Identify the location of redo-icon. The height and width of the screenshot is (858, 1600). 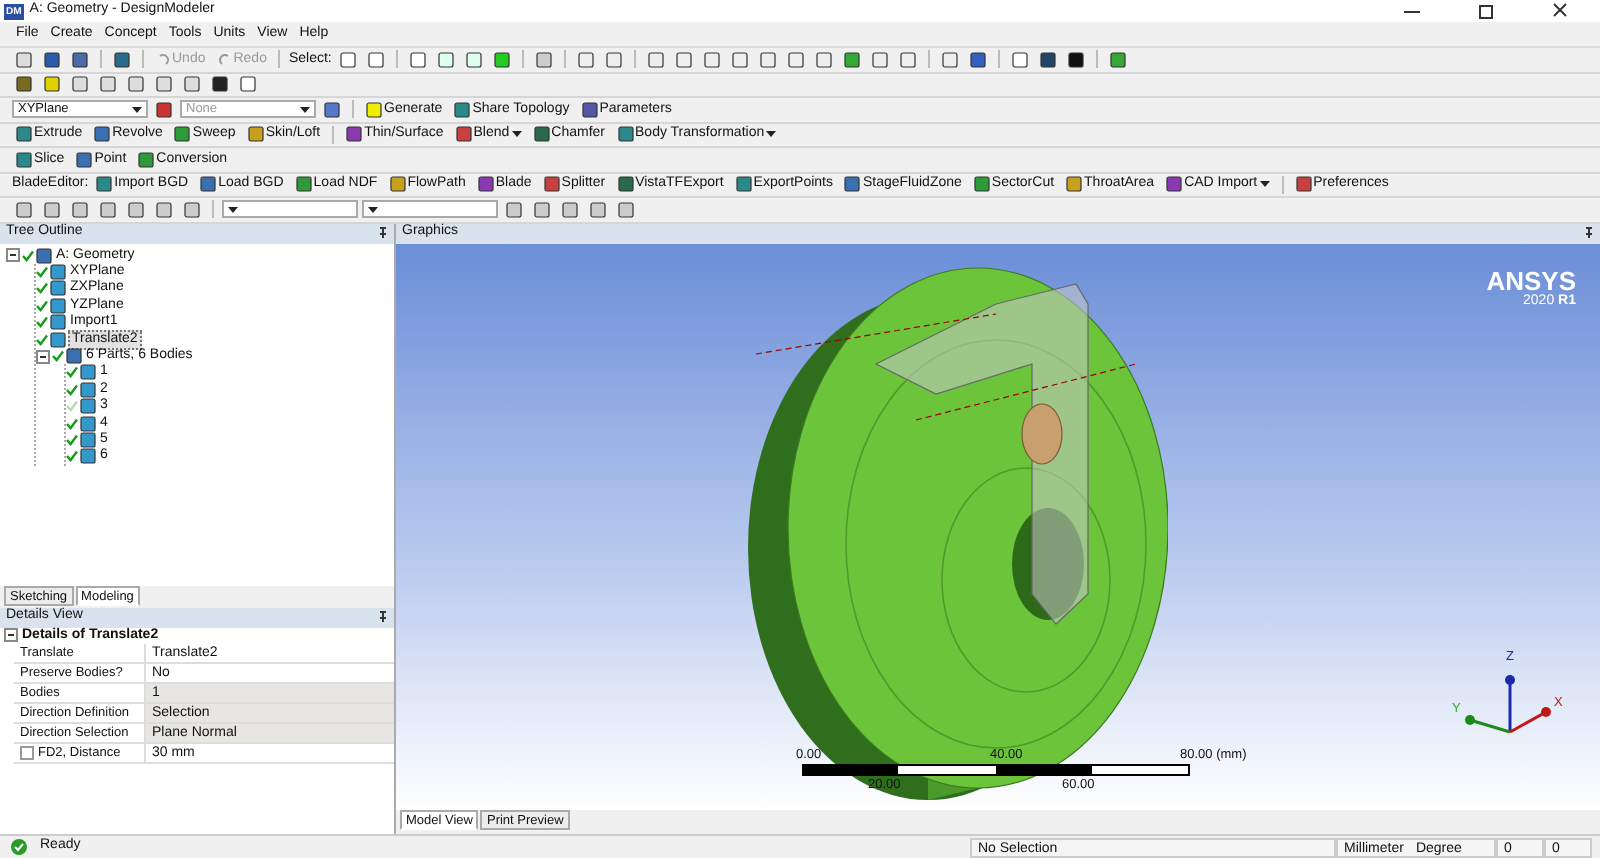
(224, 59).